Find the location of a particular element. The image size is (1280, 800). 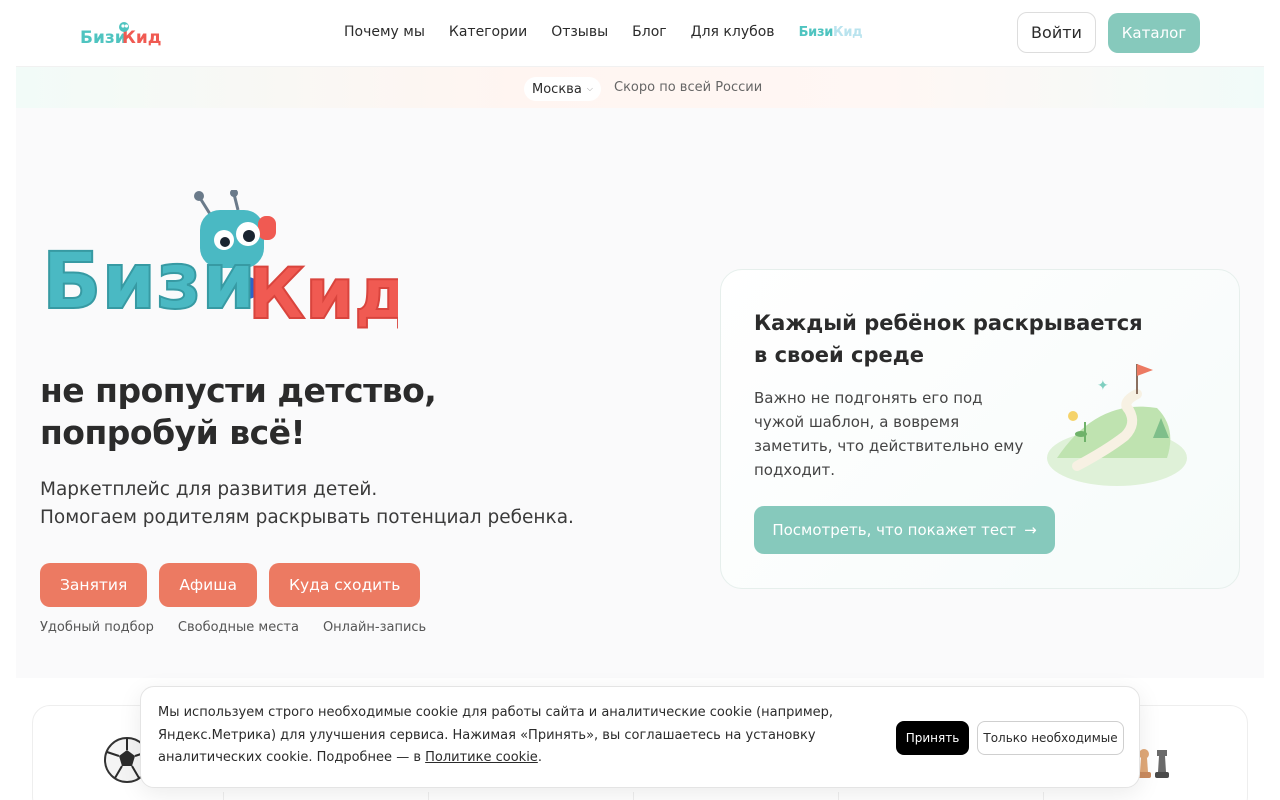

city-select: Москва ⌵ is located at coordinates (562, 89).